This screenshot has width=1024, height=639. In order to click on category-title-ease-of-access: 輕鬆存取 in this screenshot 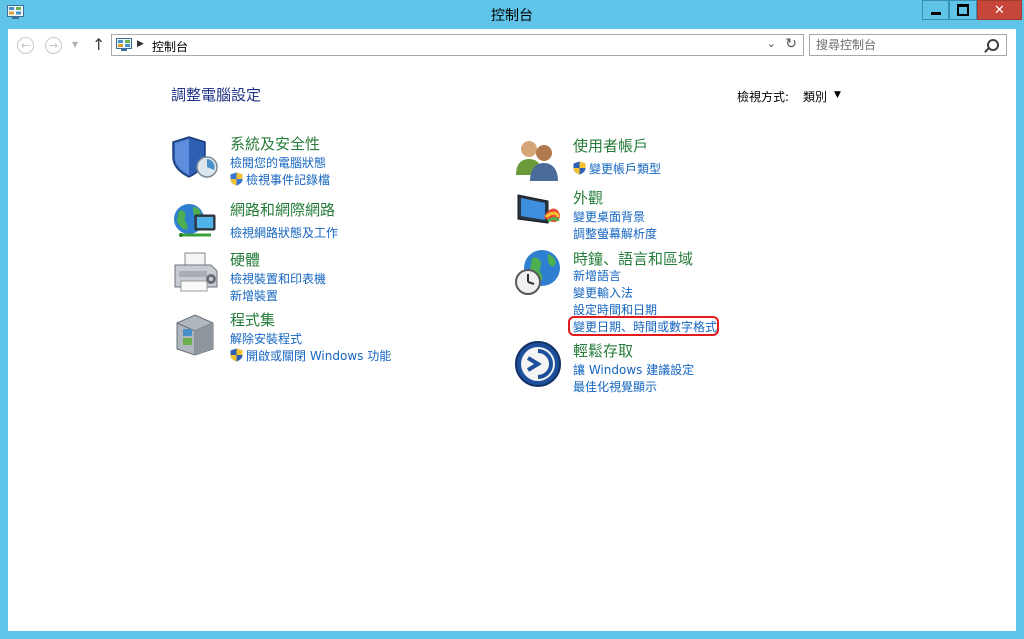, I will do `click(603, 350)`.